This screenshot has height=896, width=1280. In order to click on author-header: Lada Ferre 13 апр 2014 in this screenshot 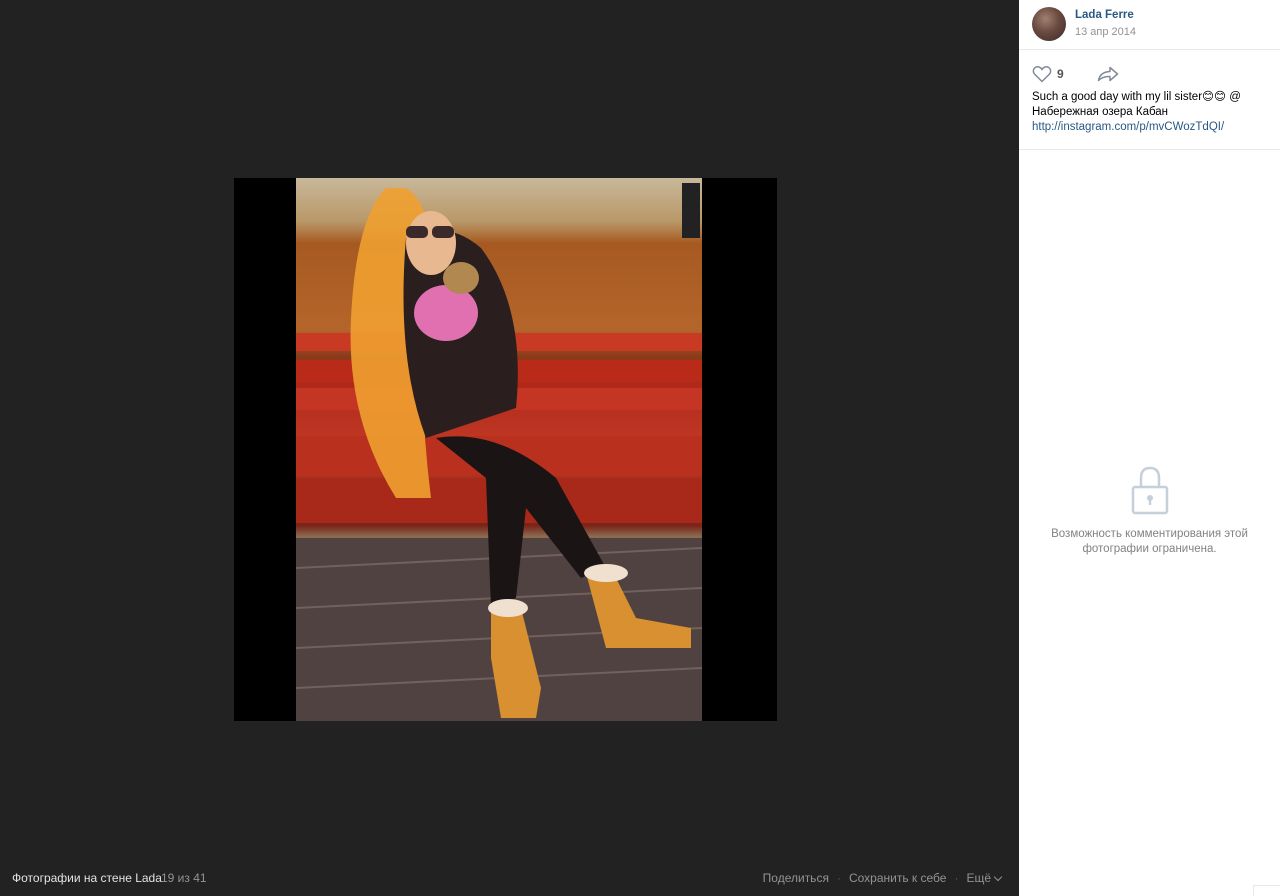, I will do `click(1149, 25)`.